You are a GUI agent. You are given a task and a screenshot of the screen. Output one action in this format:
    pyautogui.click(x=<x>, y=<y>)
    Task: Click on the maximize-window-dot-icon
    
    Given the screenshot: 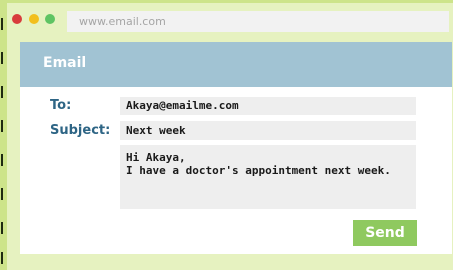 What is the action you would take?
    pyautogui.click(x=50, y=19)
    